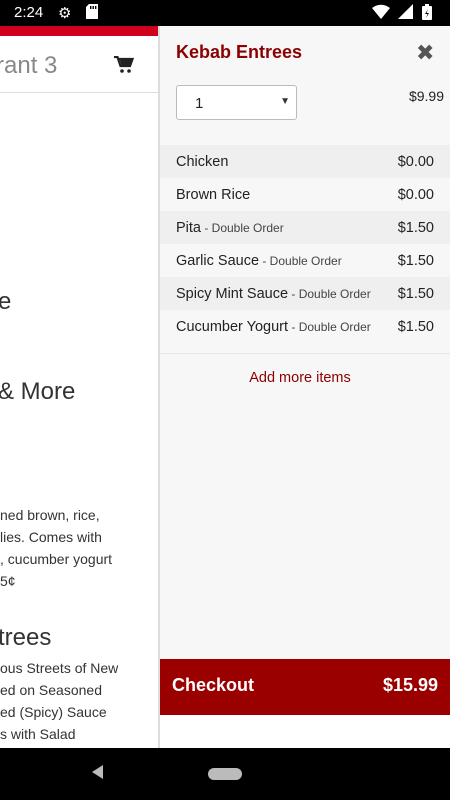 The height and width of the screenshot is (800, 450). I want to click on menu-heading-fragment: trees, so click(26, 637).